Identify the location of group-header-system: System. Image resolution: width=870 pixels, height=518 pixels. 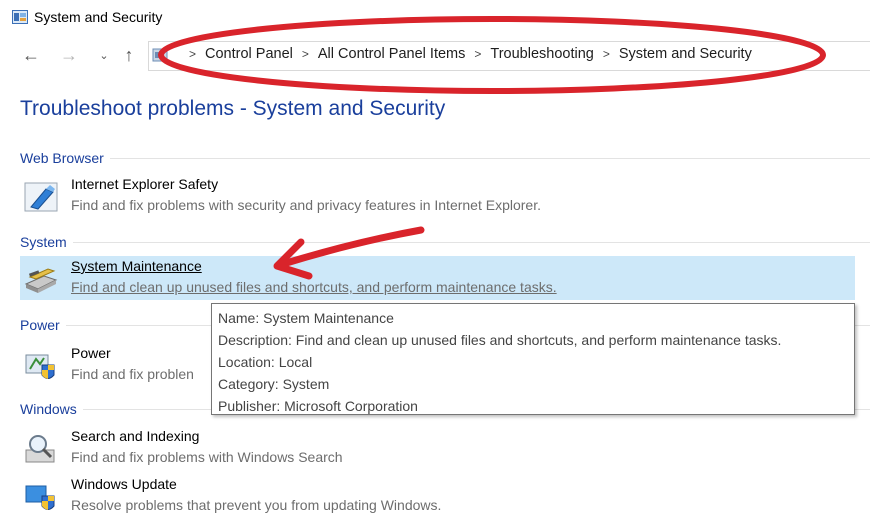
(445, 242).